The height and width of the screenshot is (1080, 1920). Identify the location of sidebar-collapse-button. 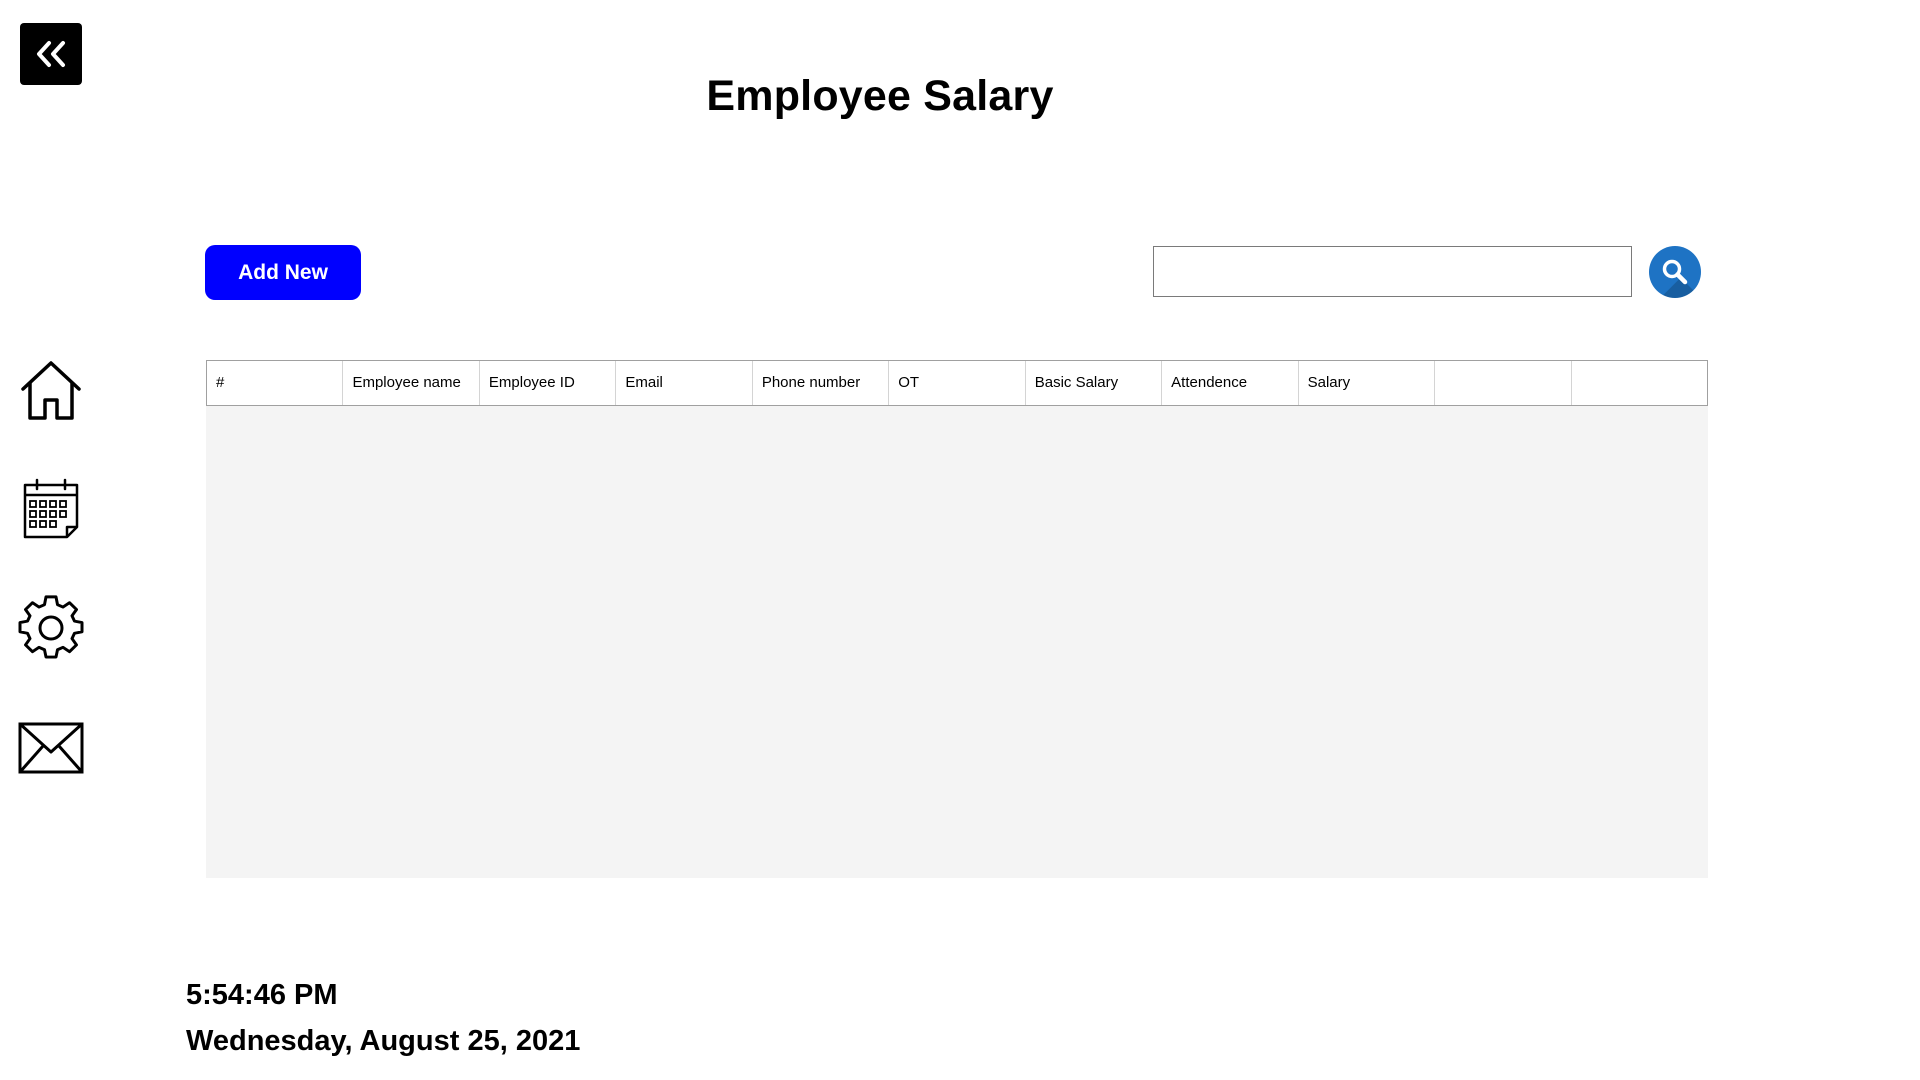
(51, 54).